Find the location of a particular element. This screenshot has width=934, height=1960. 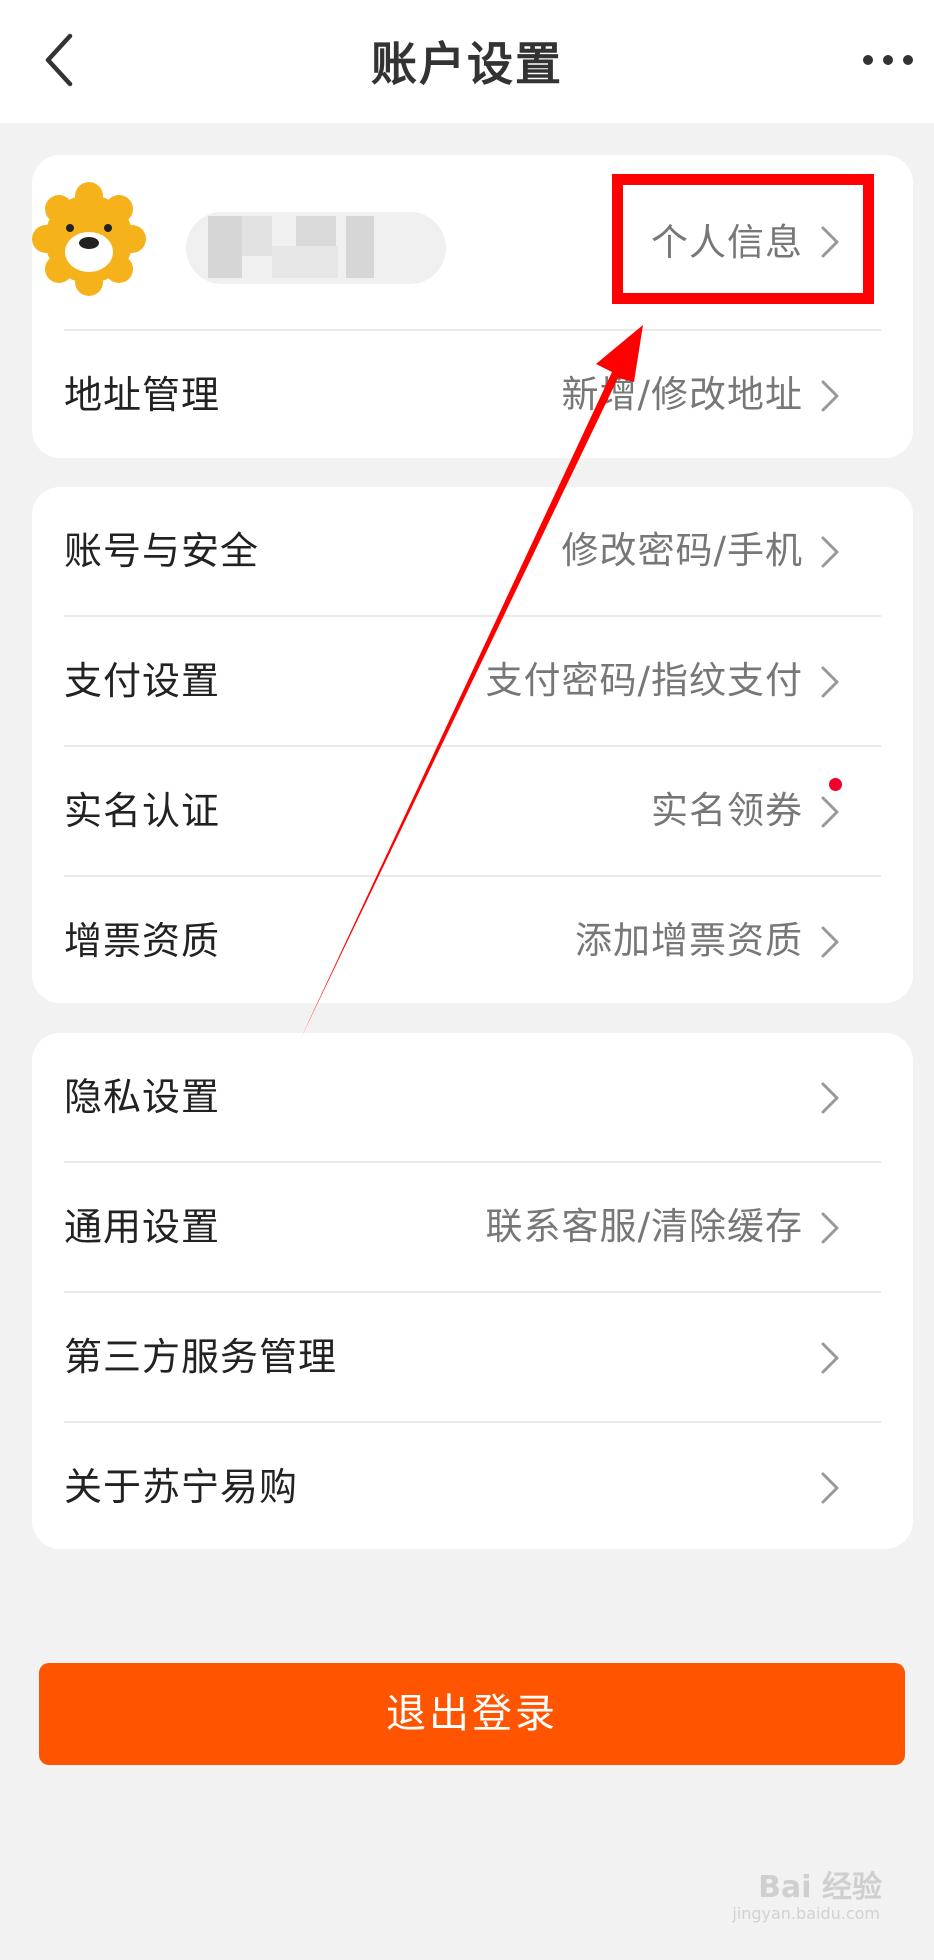

general-settings-row: 通用设置 联系客服/清除缓存 is located at coordinates (456, 1227).